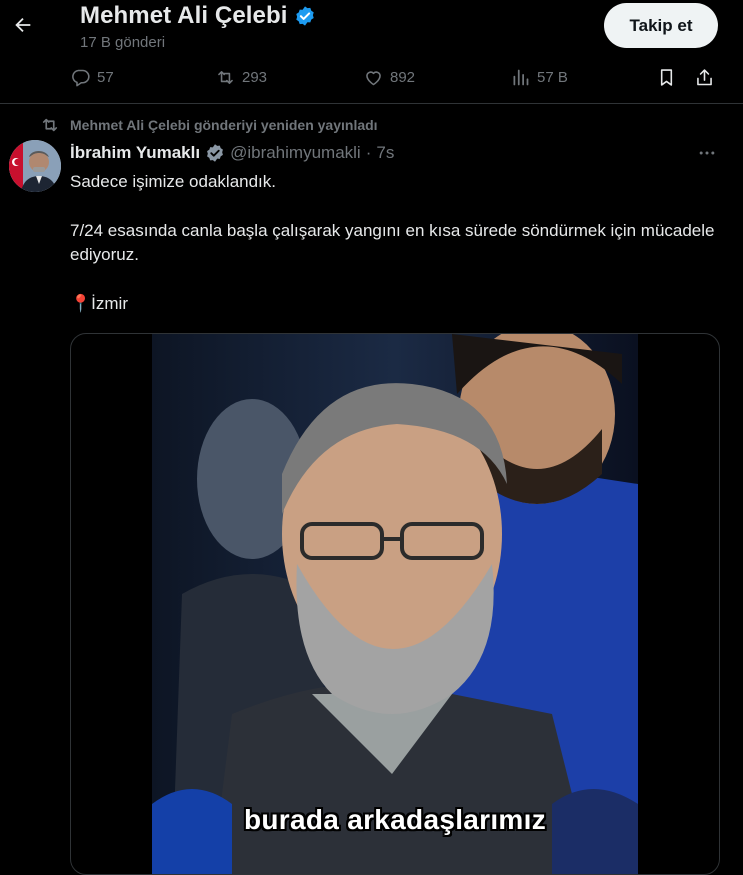  I want to click on bookmark-button, so click(666, 77).